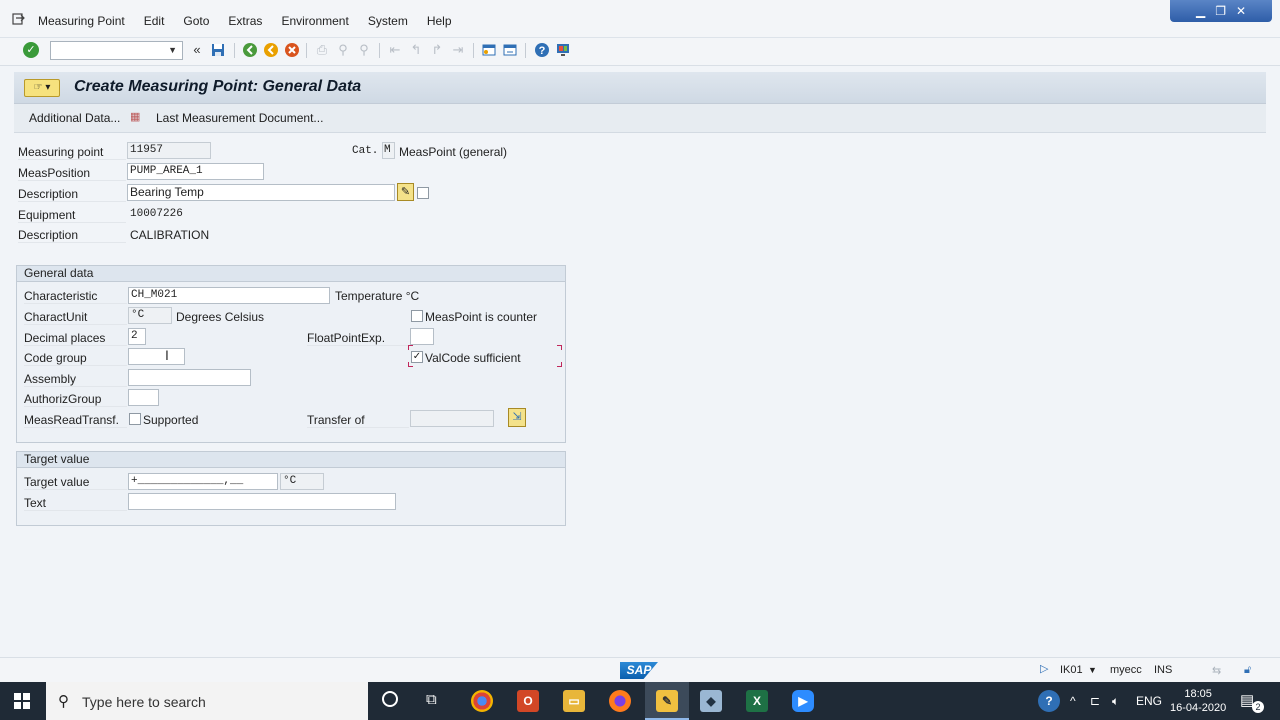 This screenshot has height=720, width=1280. Describe the element at coordinates (417, 316) in the screenshot. I see `meas-point-counter-checkbox` at that location.